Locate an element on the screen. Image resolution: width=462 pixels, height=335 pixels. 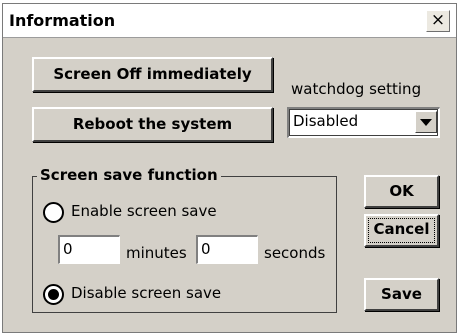
reboot-system-button-label: Reboot the system is located at coordinates (152, 124).